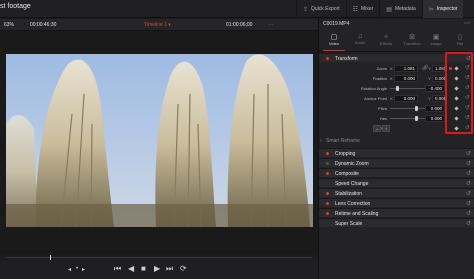 The width and height of the screenshot is (474, 279). I want to click on pitch-slider-handle, so click(416, 108).